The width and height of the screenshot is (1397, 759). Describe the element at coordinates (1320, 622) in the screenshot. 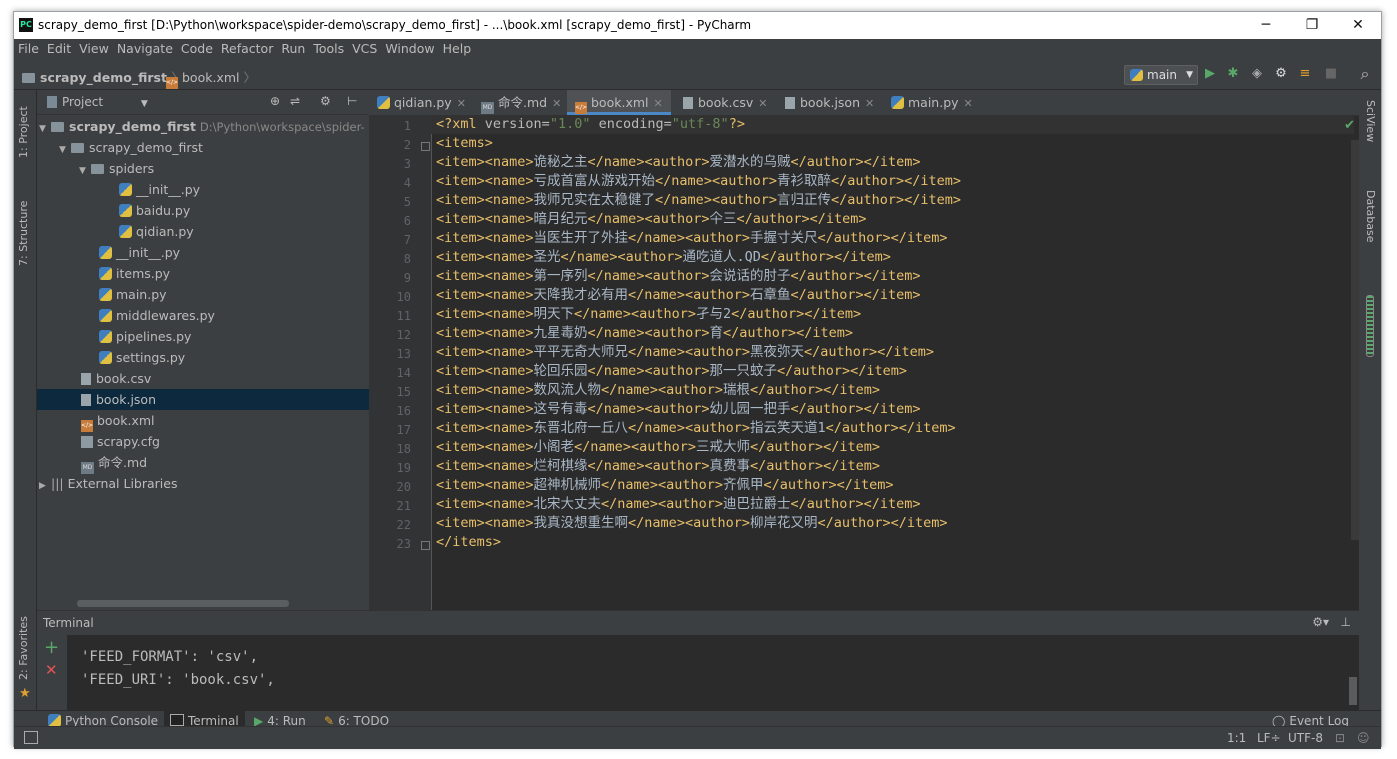

I see `gear-icon: ⚙▾` at that location.